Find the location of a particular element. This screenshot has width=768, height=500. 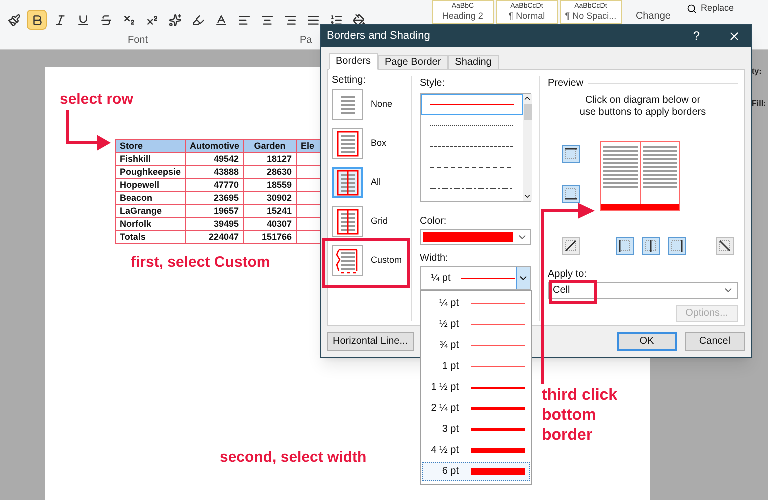

side-panel-label: Fill: is located at coordinates (760, 104).